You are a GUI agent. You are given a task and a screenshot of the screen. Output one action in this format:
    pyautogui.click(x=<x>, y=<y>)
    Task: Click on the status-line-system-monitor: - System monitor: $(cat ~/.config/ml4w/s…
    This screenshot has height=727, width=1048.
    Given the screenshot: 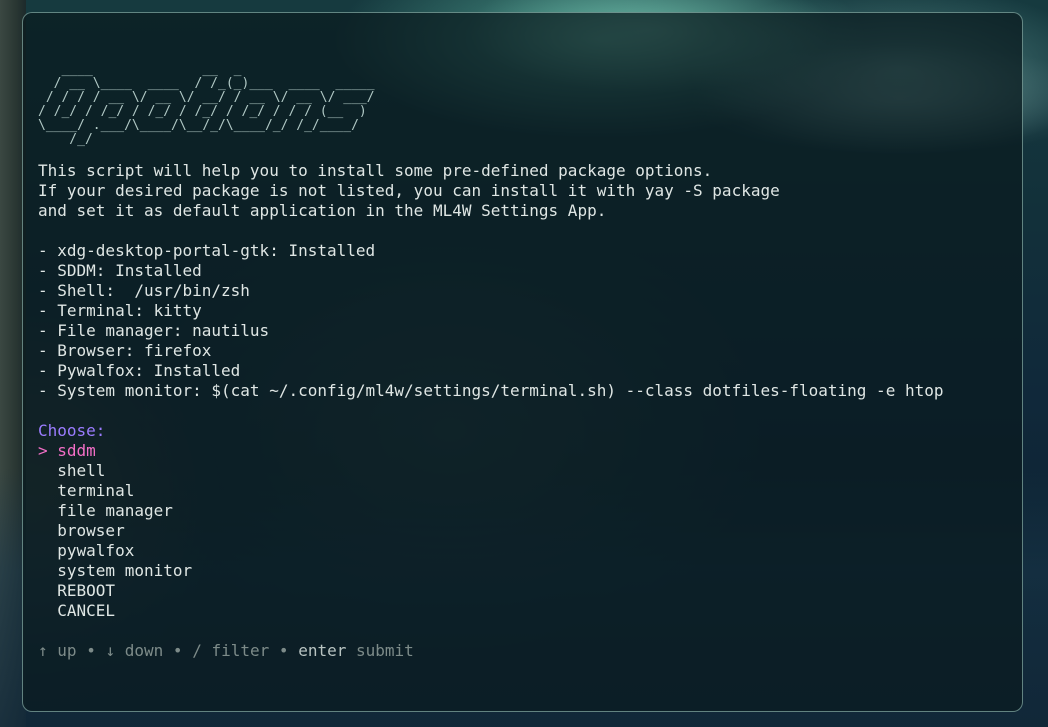 What is the action you would take?
    pyautogui.click(x=491, y=390)
    